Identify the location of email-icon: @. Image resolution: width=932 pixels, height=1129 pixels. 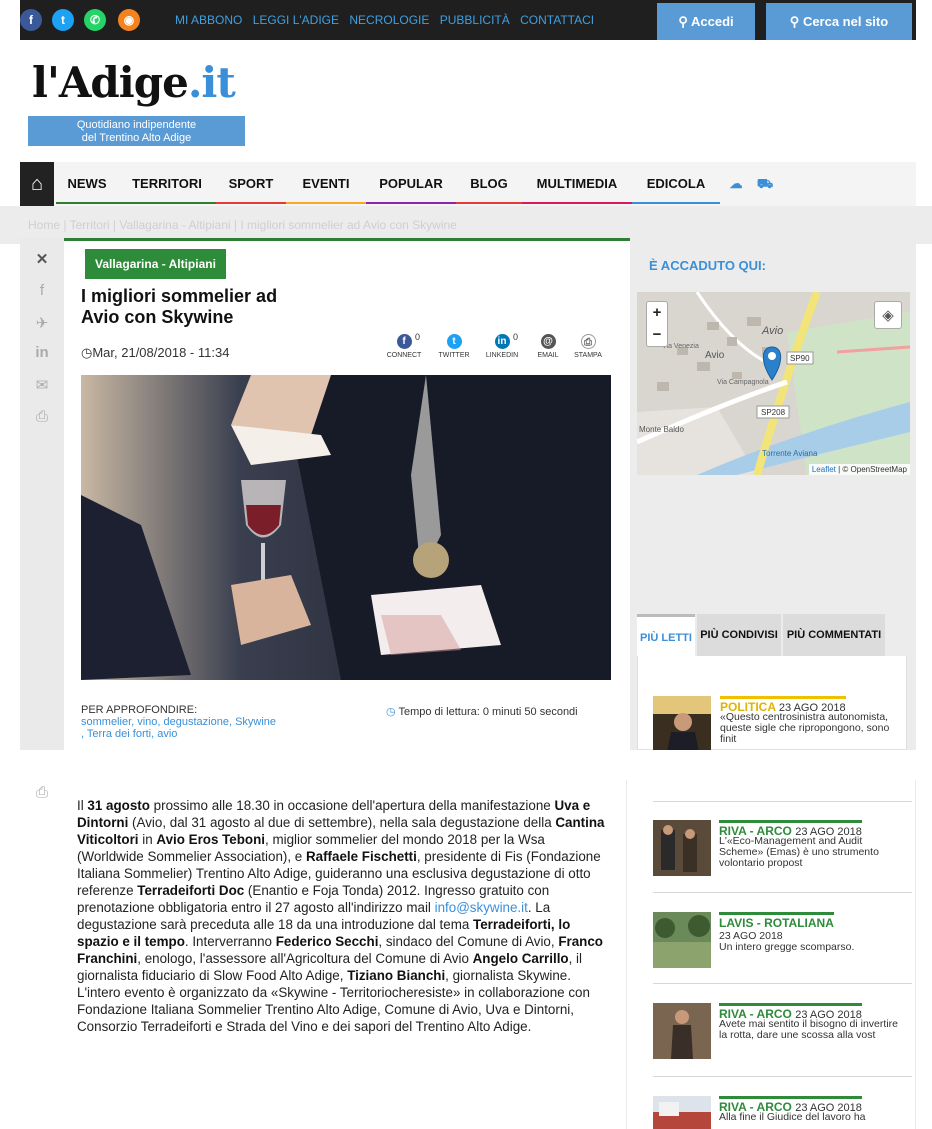
(548, 341).